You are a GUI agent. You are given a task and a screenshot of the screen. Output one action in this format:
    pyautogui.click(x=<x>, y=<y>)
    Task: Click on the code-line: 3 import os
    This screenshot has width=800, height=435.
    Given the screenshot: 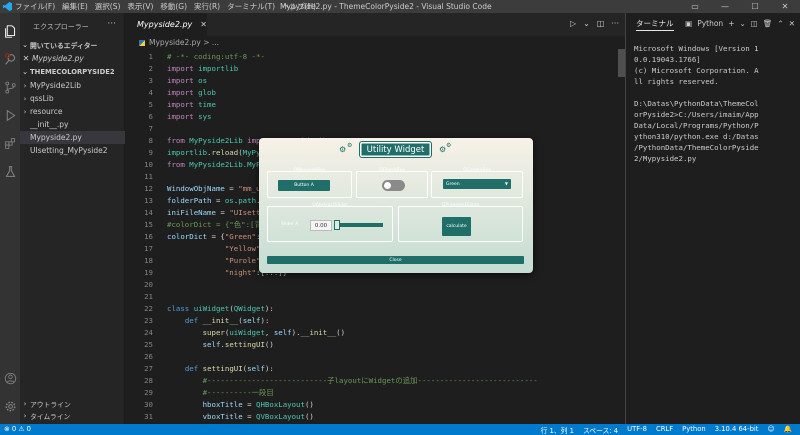 What is the action you would take?
    pyautogui.click(x=178, y=80)
    